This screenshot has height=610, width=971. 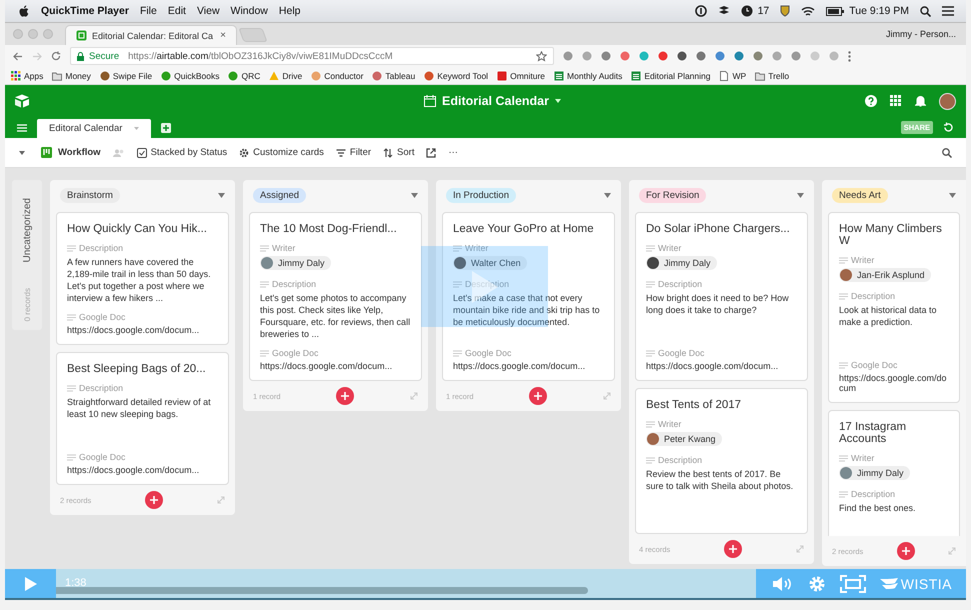 What do you see at coordinates (337, 75) in the screenshot?
I see `bookmark: Conductor` at bounding box center [337, 75].